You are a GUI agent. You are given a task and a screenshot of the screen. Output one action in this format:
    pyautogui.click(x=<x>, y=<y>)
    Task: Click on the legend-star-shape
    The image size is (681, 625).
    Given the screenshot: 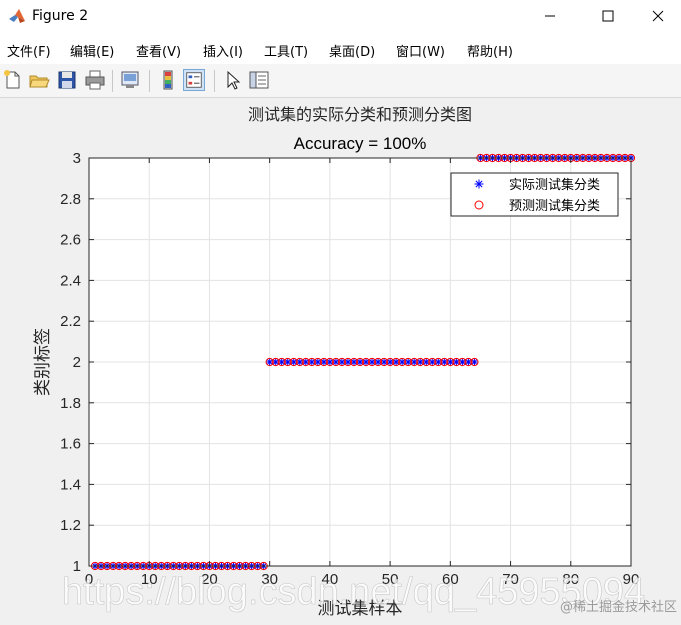 What is the action you would take?
    pyautogui.click(x=479, y=184)
    